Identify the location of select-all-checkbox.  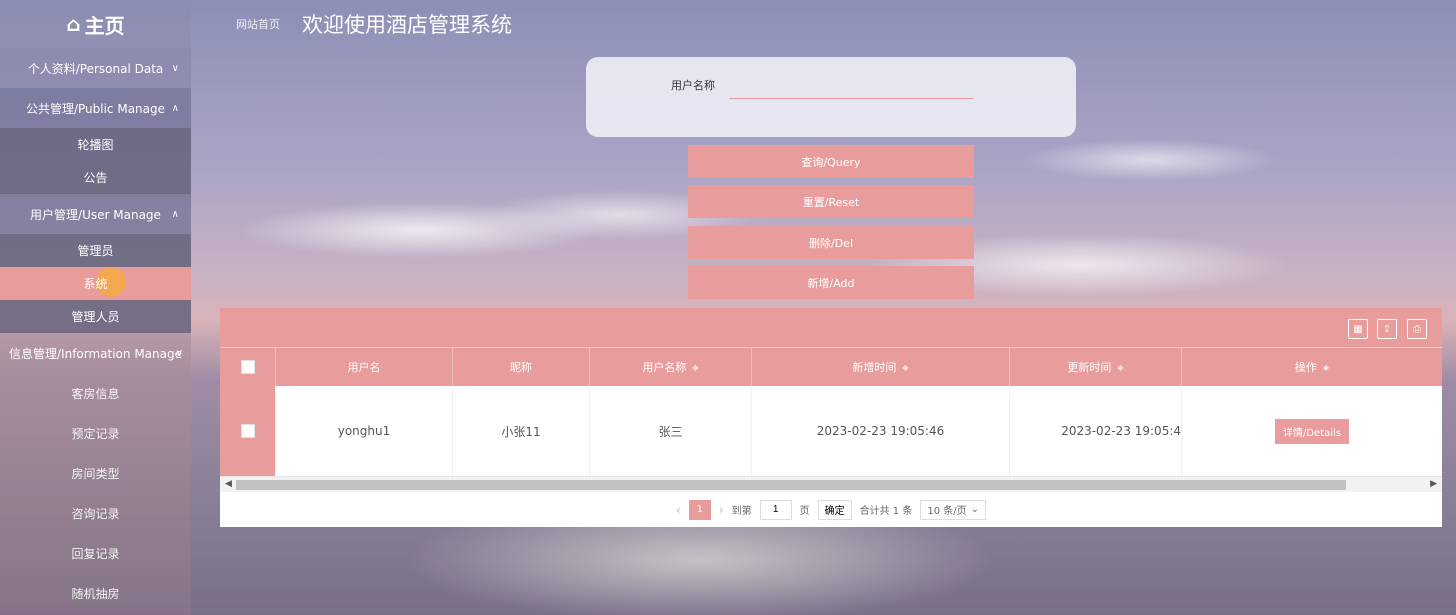
(247, 367).